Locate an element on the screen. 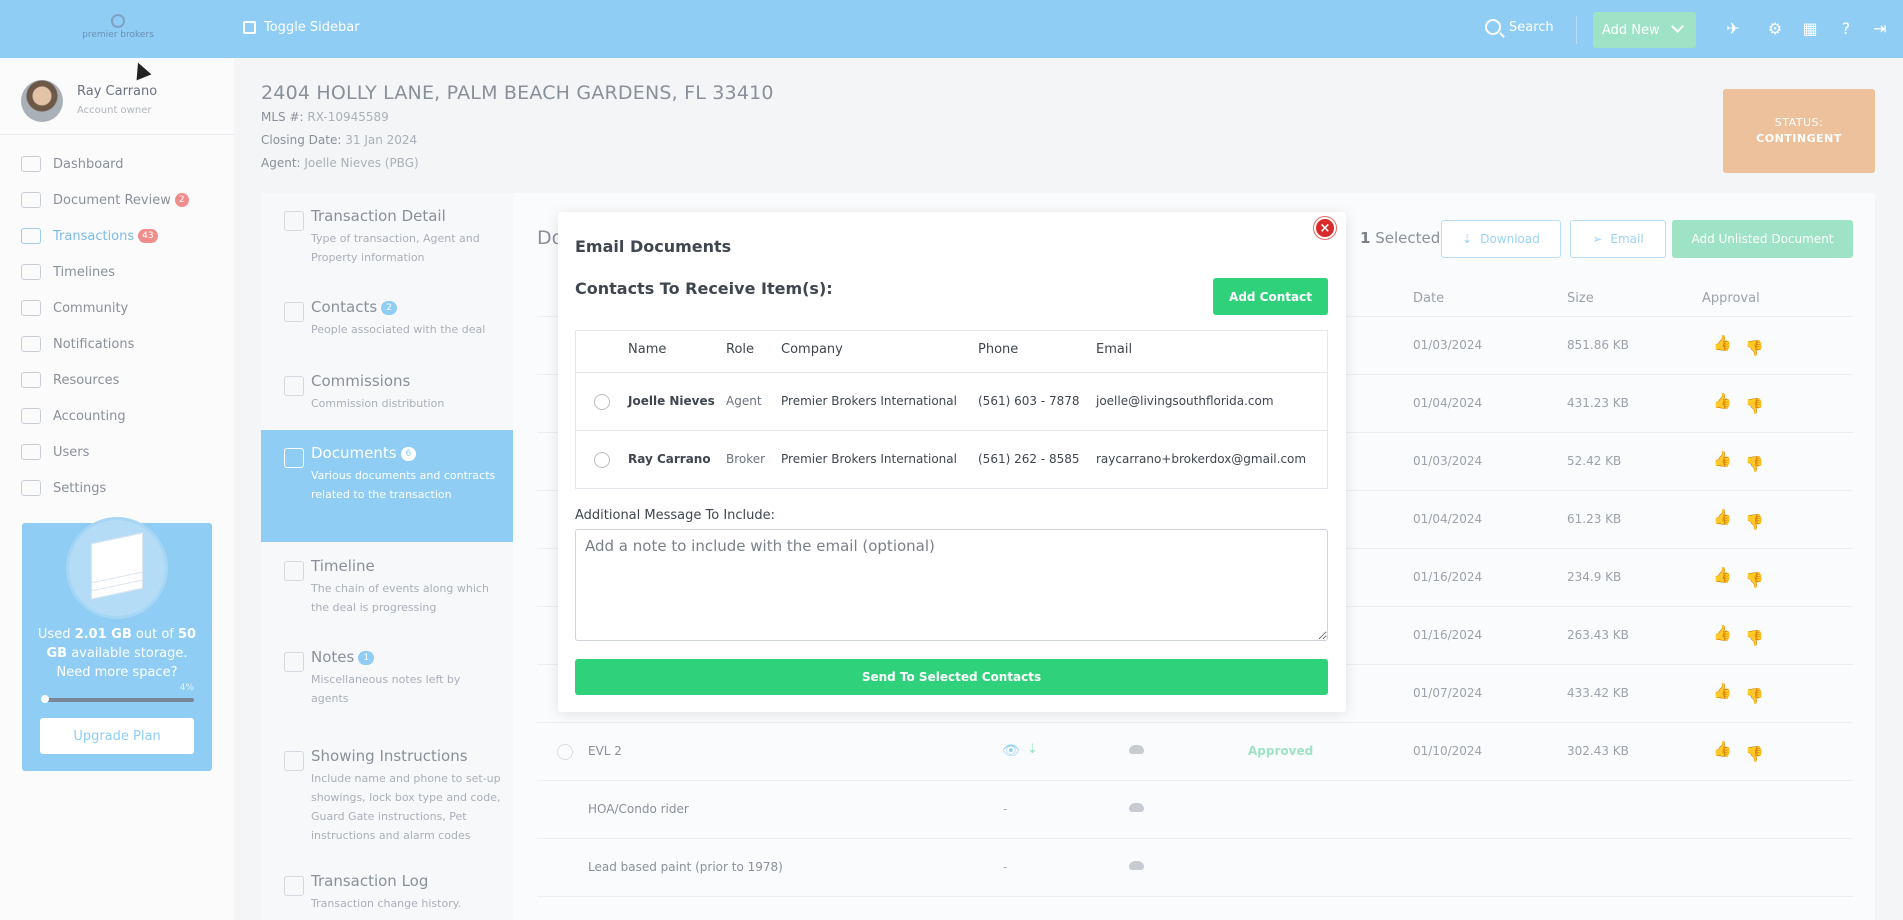  download-button: ⇣ Download is located at coordinates (1501, 239).